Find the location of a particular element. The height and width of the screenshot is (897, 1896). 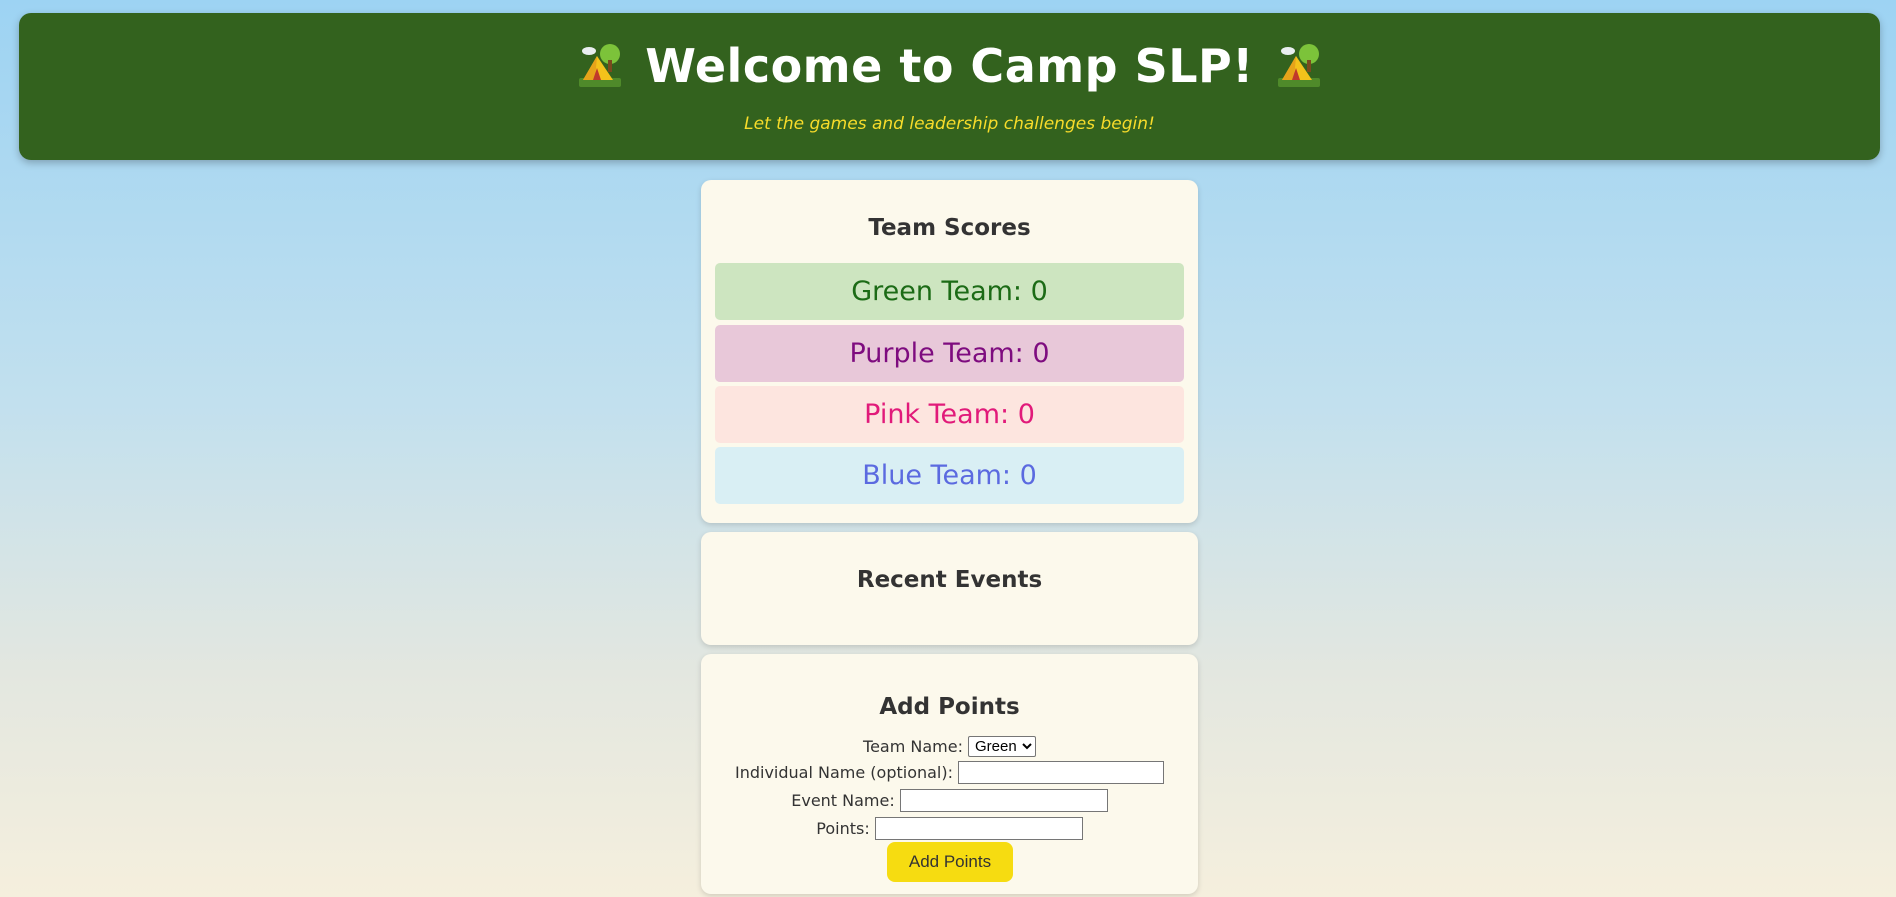

add-points-button: Add Points is located at coordinates (950, 862).